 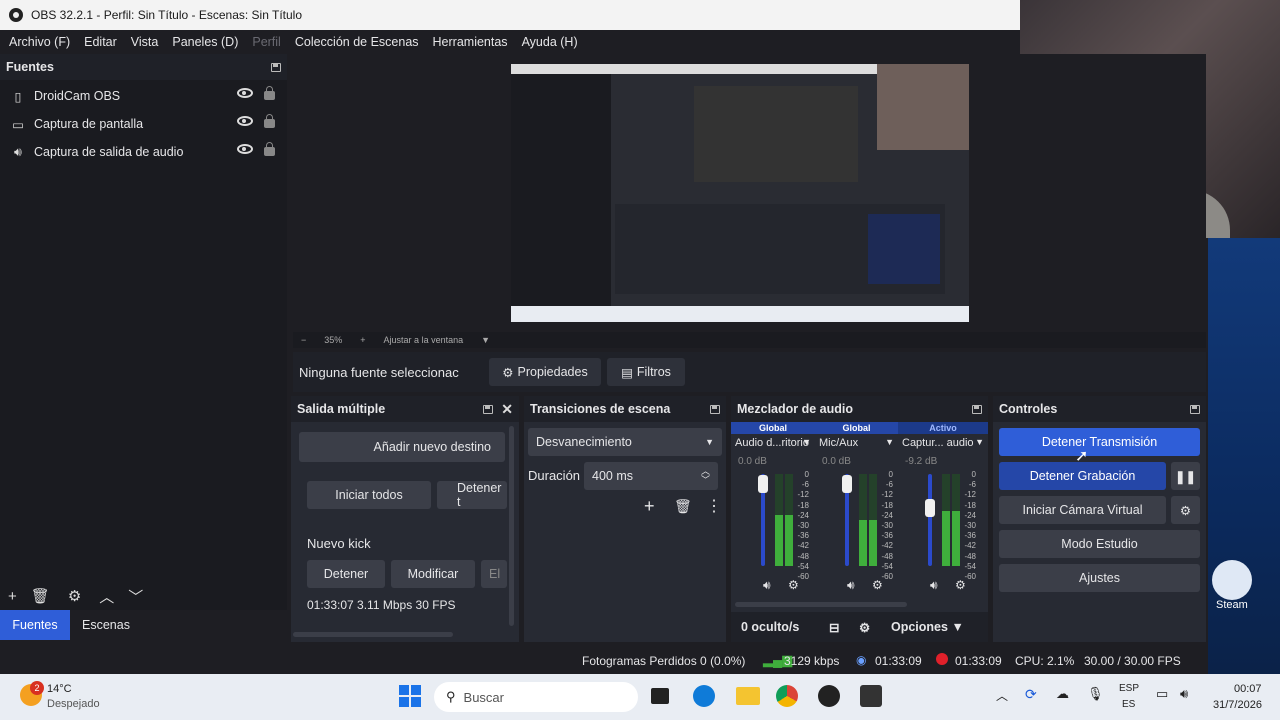 I want to click on obs-taskbar-icon, so click(x=829, y=696).